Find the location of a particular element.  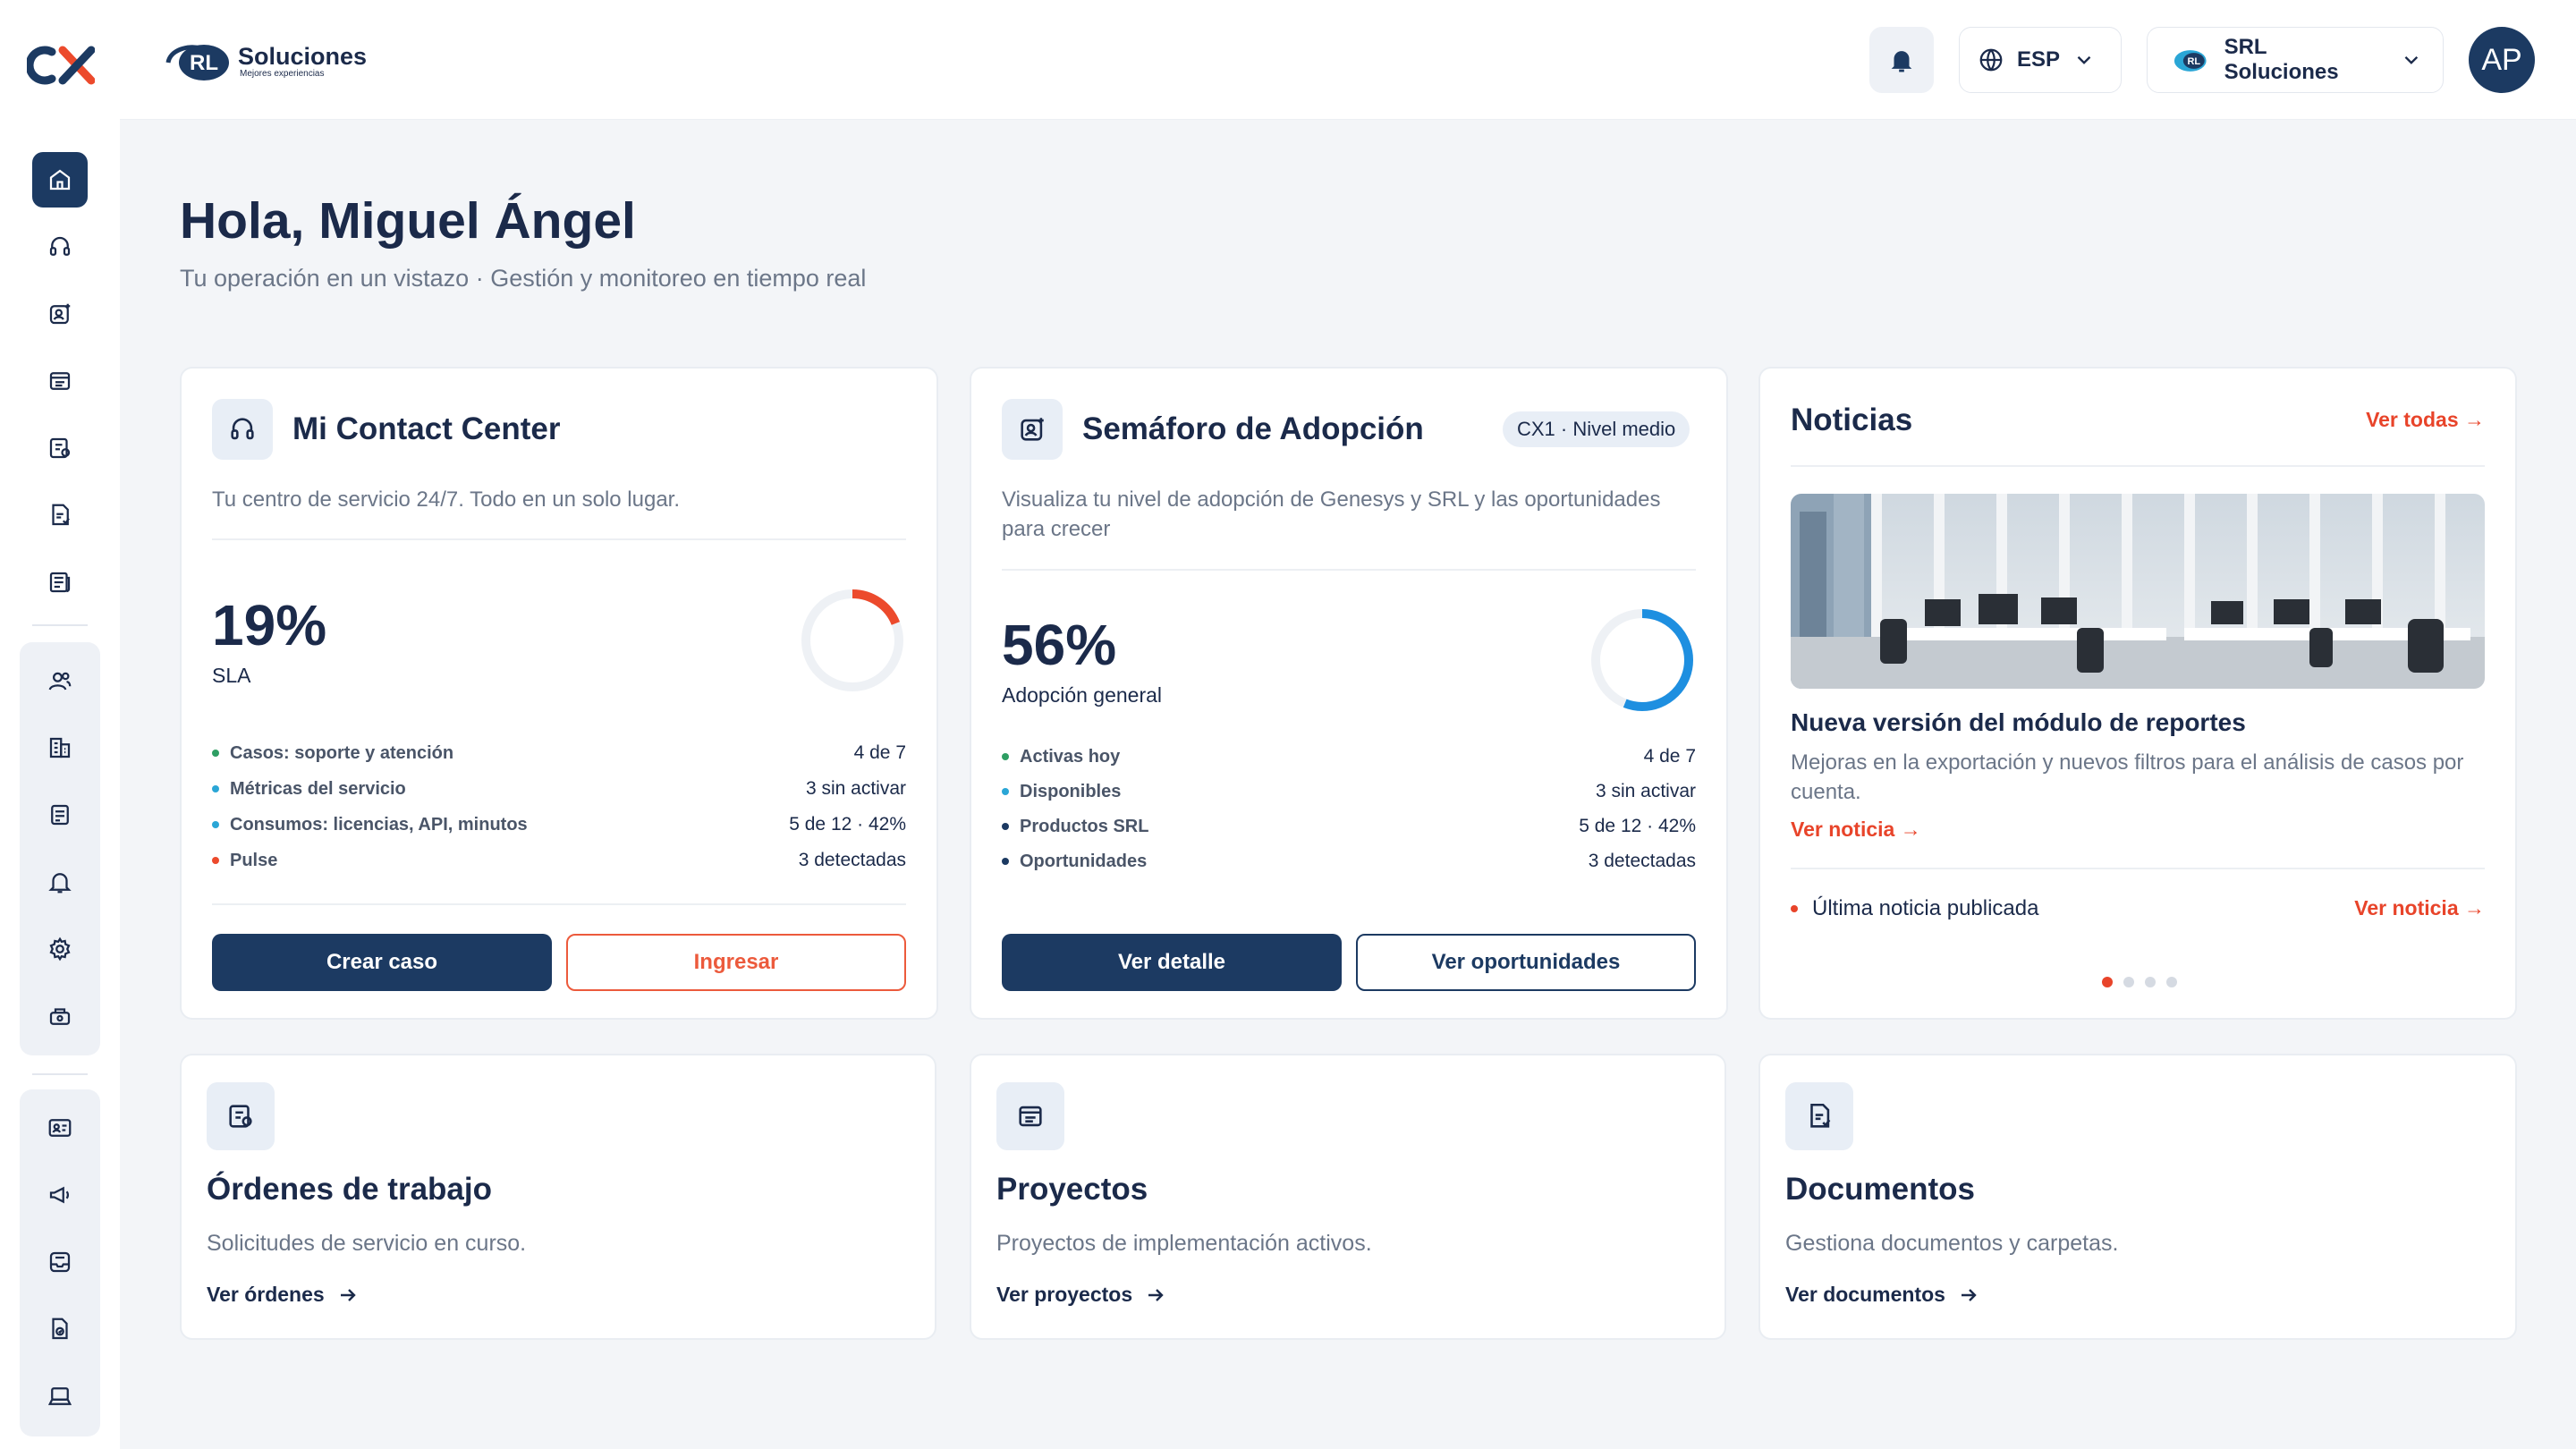

home-icon is located at coordinates (60, 180).